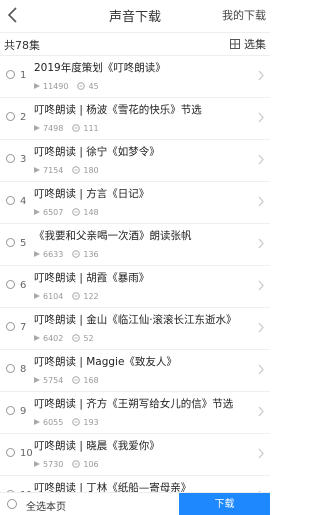  Describe the element at coordinates (91, 254) in the screenshot. I see `comment-count: 136` at that location.